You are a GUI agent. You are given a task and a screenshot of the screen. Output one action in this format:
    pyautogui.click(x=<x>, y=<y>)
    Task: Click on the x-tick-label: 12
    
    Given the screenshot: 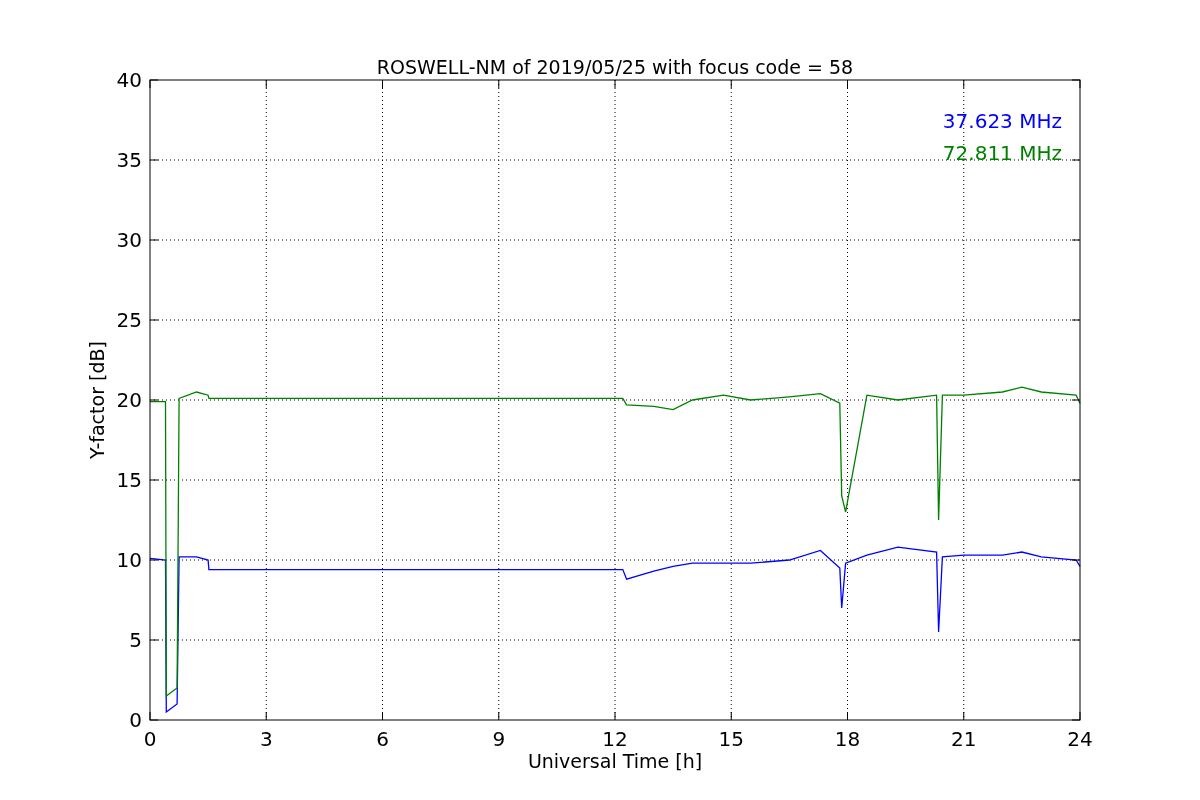 What is the action you would take?
    pyautogui.click(x=615, y=739)
    